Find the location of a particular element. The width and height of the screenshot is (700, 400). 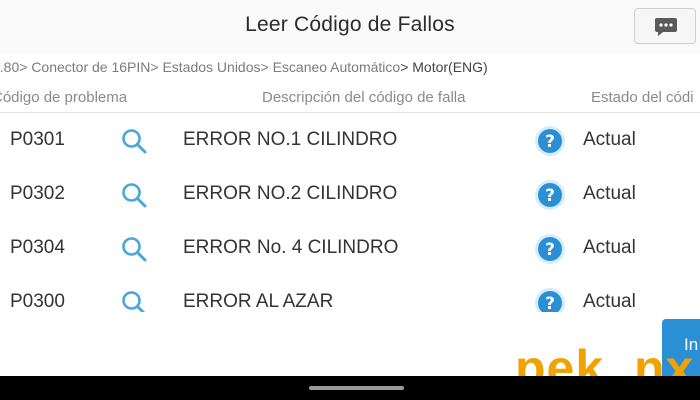

column-header-description: Descripción del código de falla is located at coordinates (364, 97).